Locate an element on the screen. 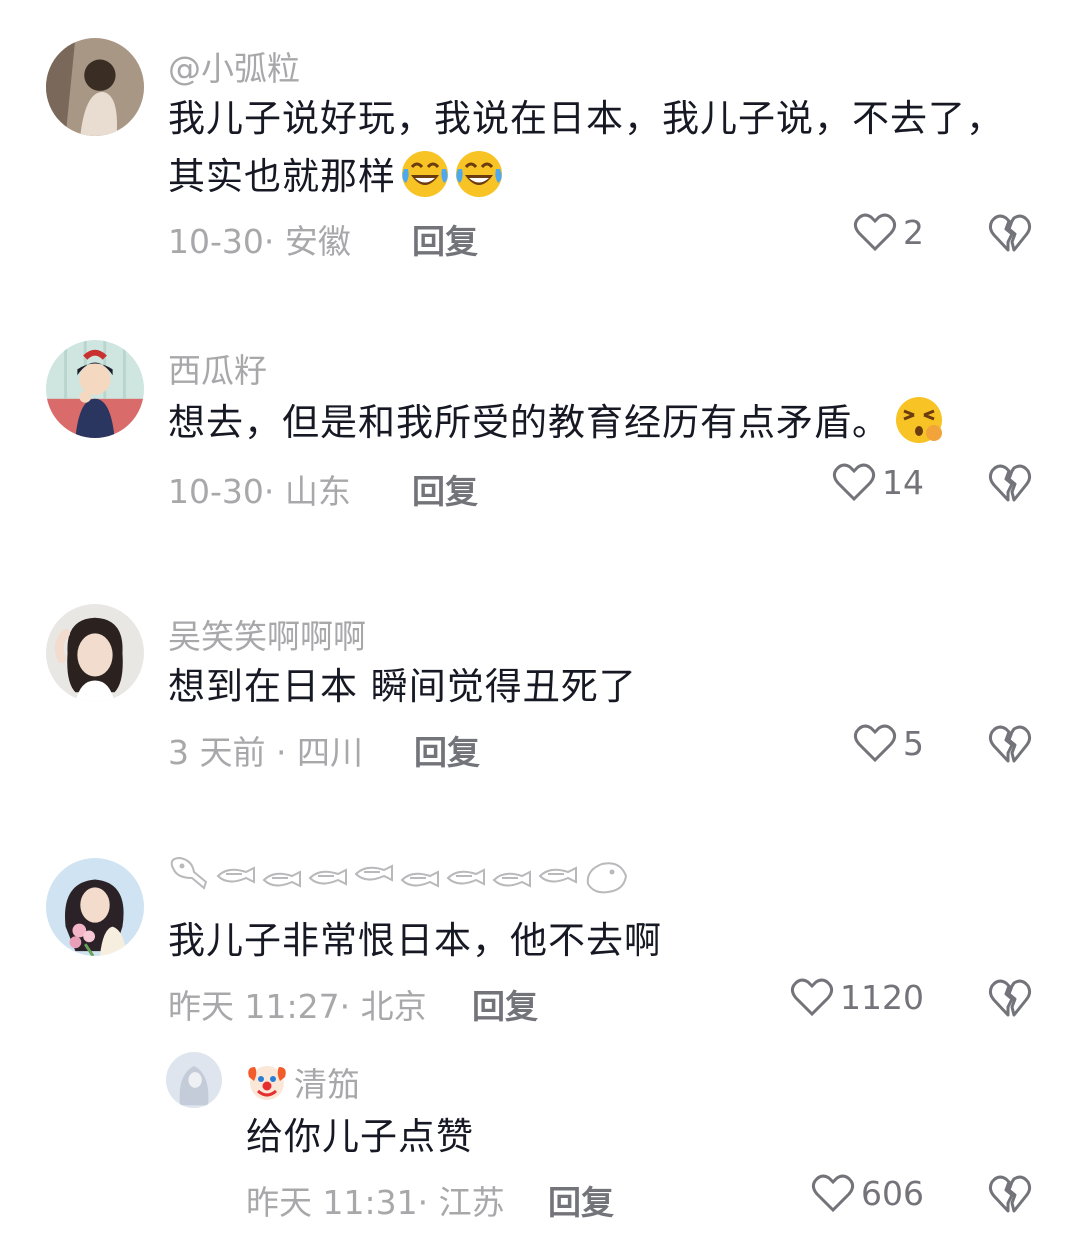 This screenshot has height=1238, width=1080. comment-text: 想去，但是和我所受的教育经历有点矛盾。 is located at coordinates (598, 423).